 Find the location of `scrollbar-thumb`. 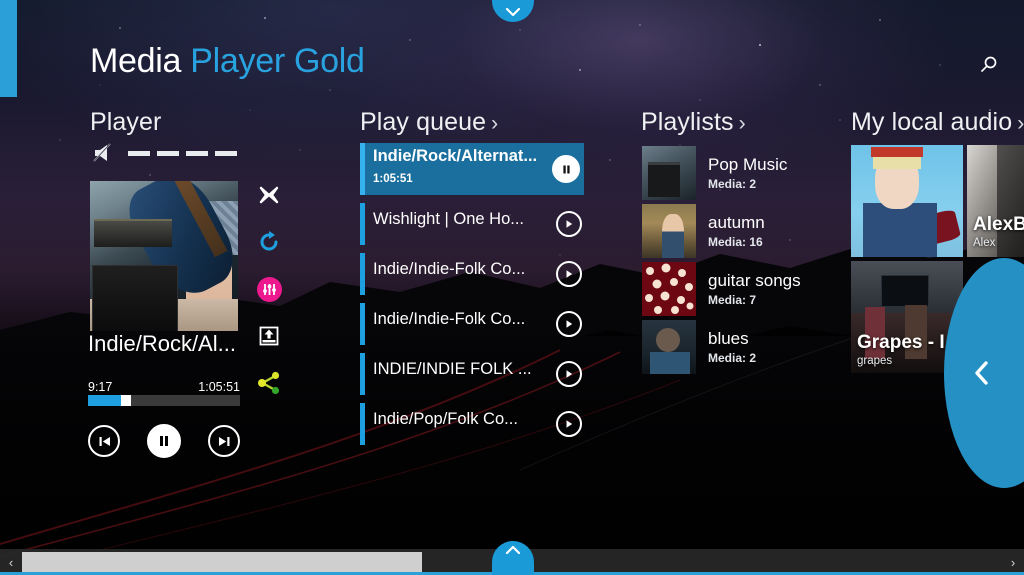

scrollbar-thumb is located at coordinates (222, 562).